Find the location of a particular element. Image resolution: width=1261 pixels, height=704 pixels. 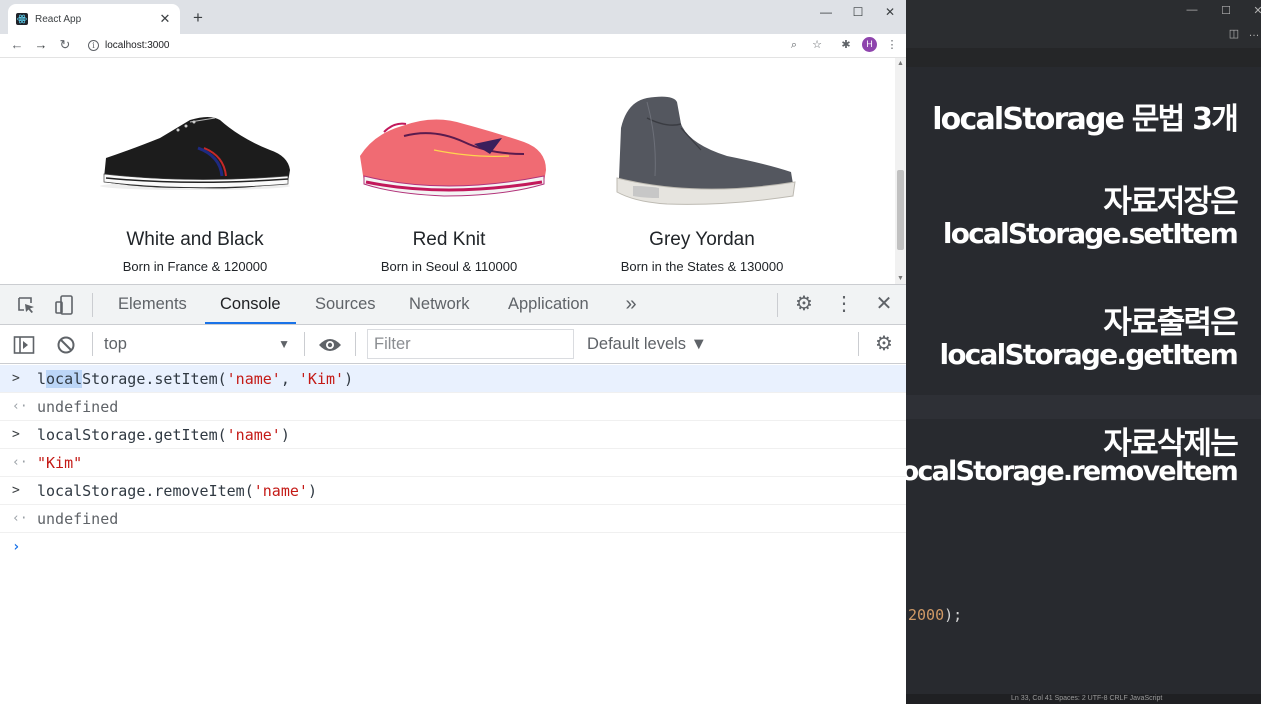

product-name: Grey Yordan is located at coordinates (702, 239).